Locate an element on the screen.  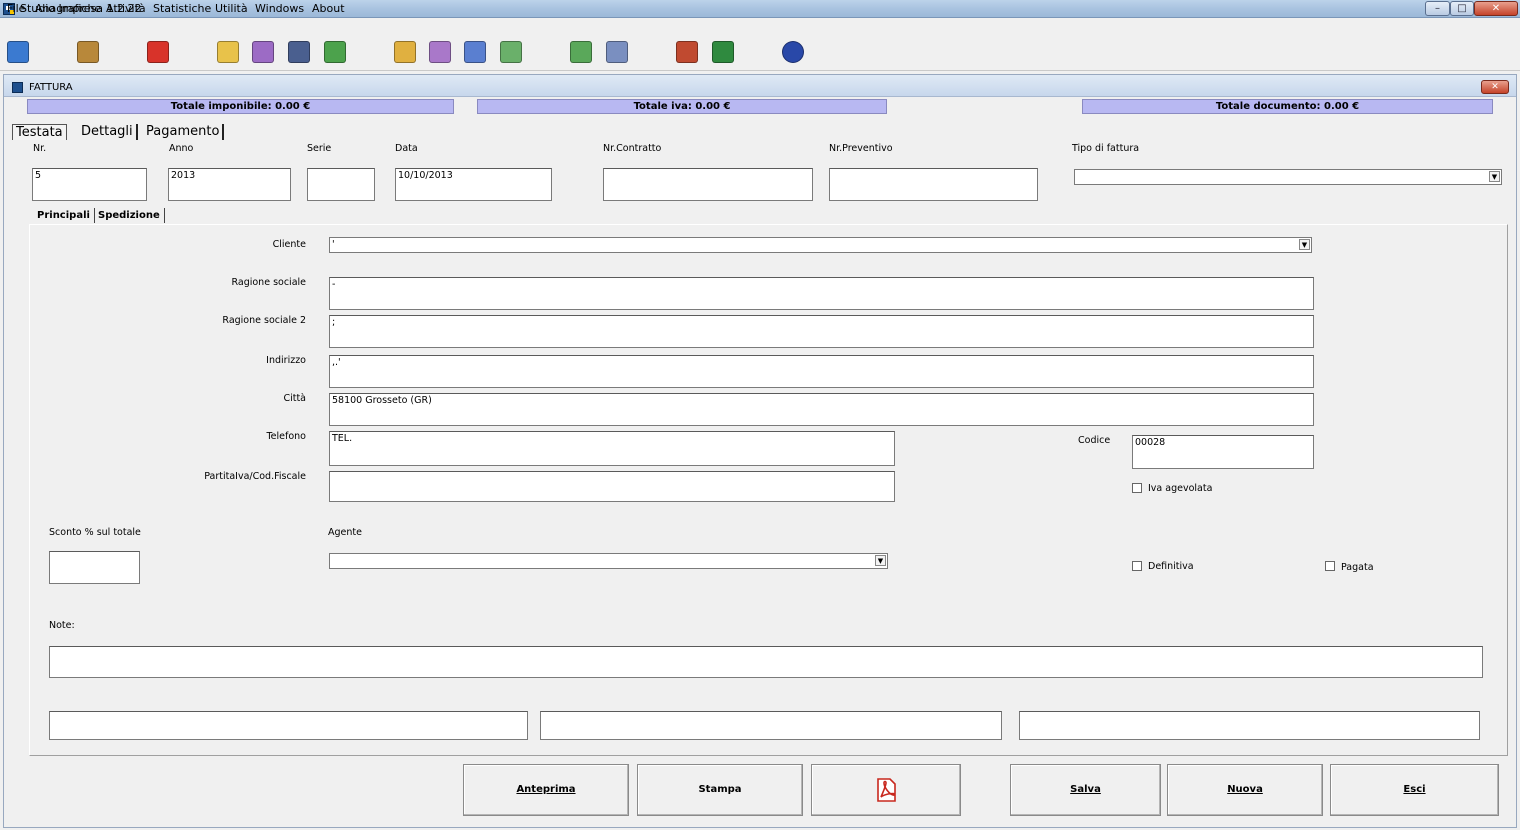
esci-button-label: Esci is located at coordinates (1414, 789).